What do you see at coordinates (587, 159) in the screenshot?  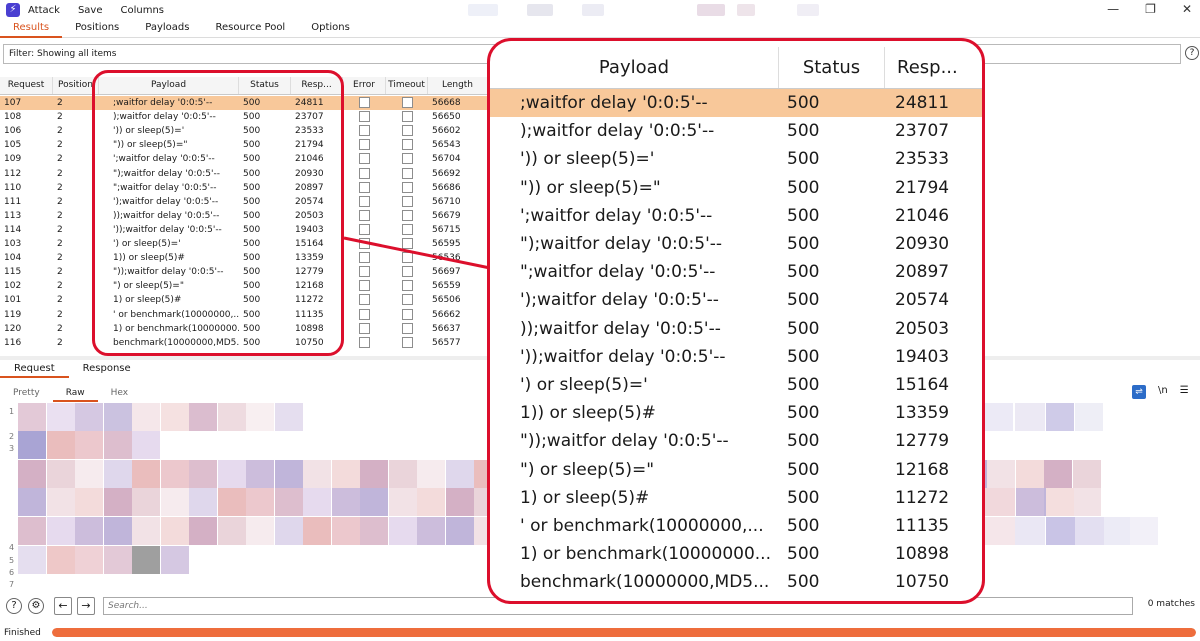 I see `zoom-payload-cell: ')) or sleep(5)='` at bounding box center [587, 159].